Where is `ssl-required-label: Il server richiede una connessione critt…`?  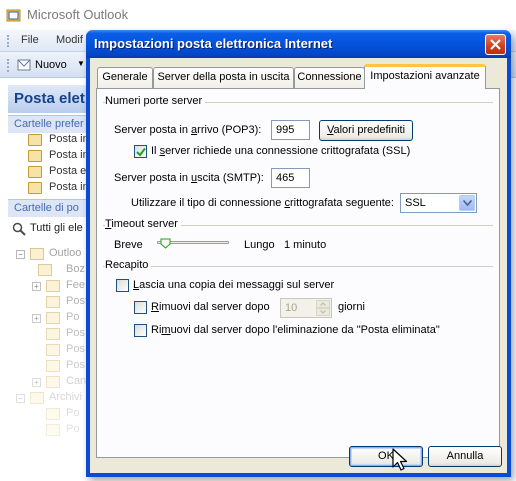 ssl-required-label: Il server richiede una connessione critt… is located at coordinates (281, 151).